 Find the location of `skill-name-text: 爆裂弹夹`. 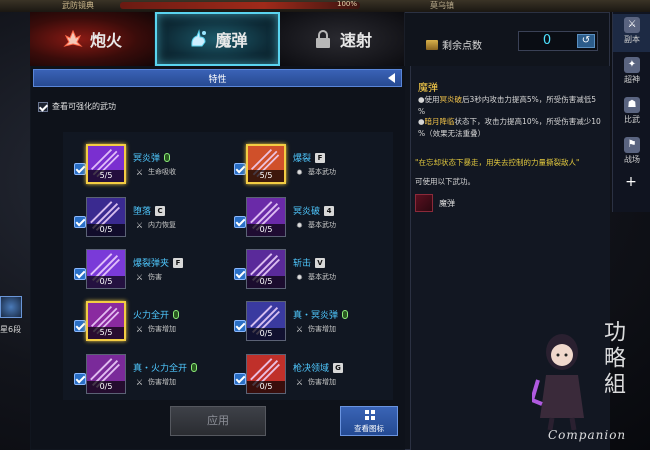

skill-name-text: 爆裂弹夹 is located at coordinates (151, 264).